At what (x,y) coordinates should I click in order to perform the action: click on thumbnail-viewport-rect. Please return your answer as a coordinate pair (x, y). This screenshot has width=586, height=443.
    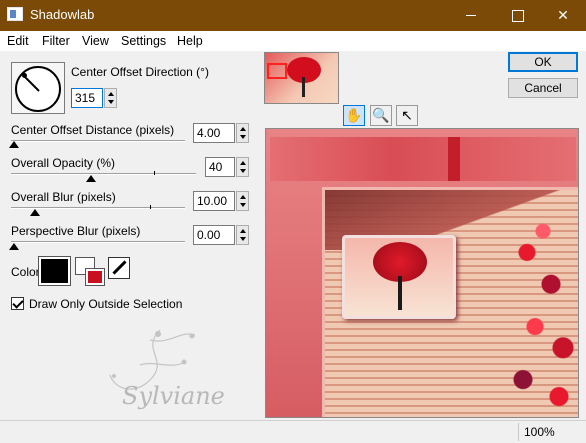
    Looking at the image, I should click on (277, 71).